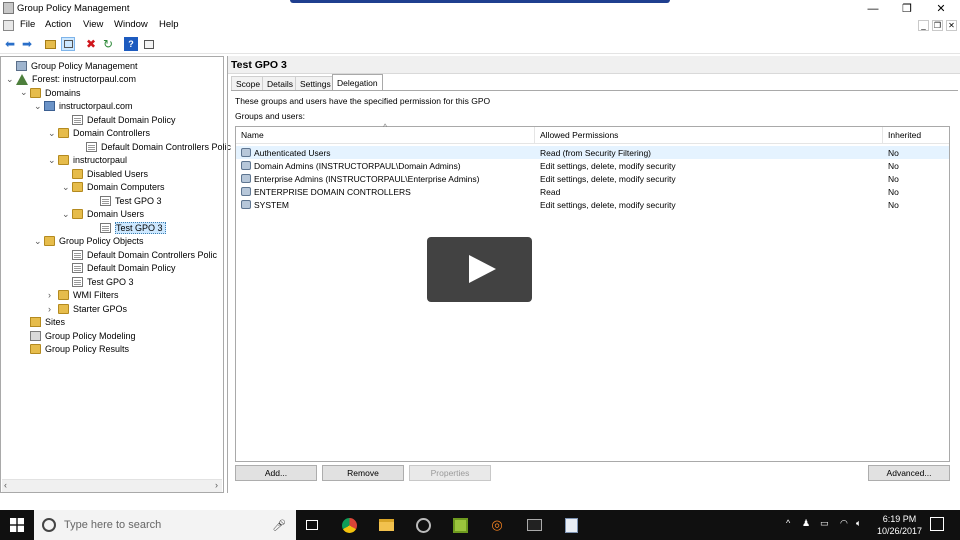  I want to click on tree-node: Sites, so click(47, 322).